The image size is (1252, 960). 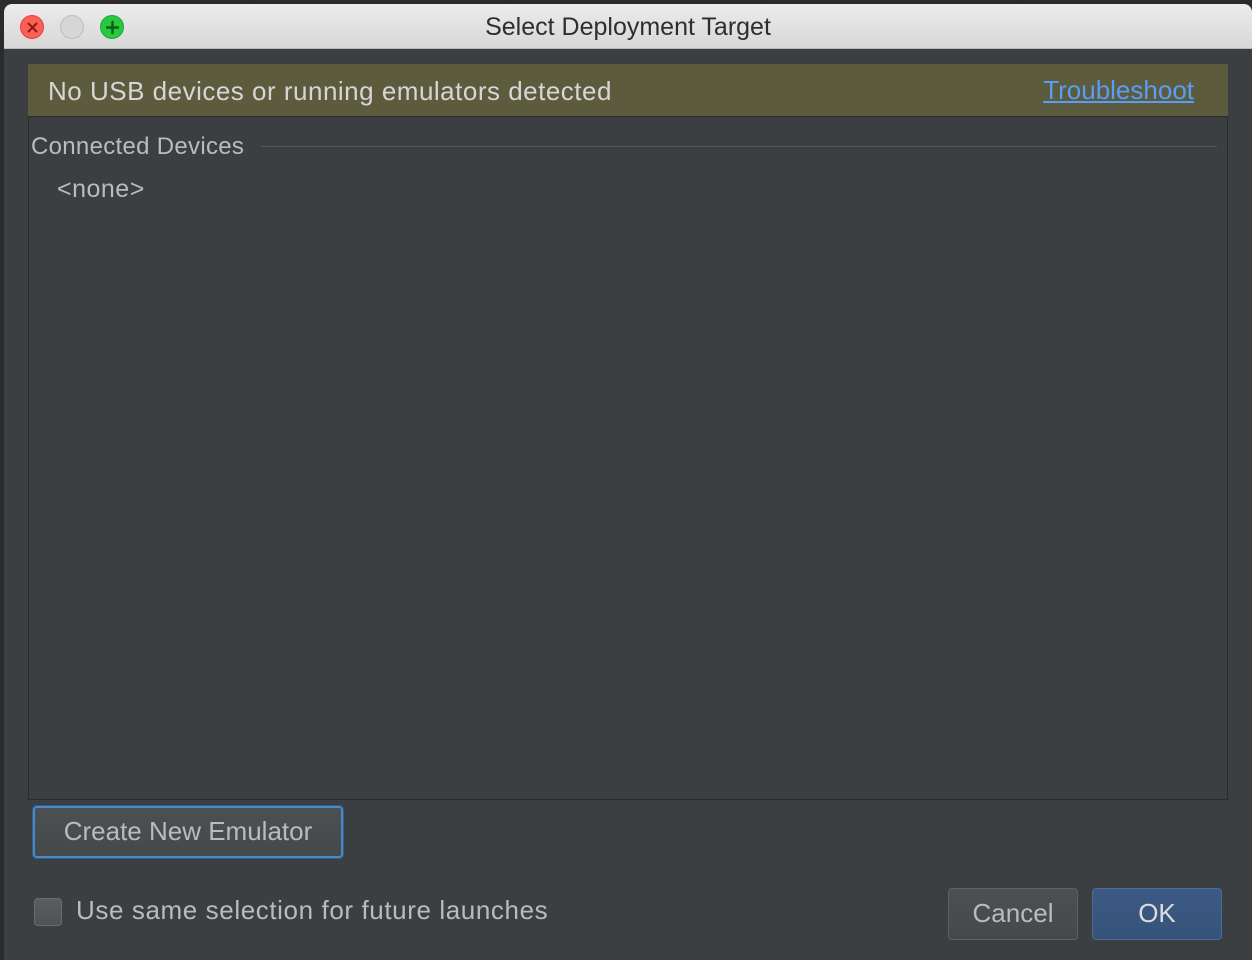 I want to click on troubleshoot-link: Troubleshoot, so click(x=1118, y=90).